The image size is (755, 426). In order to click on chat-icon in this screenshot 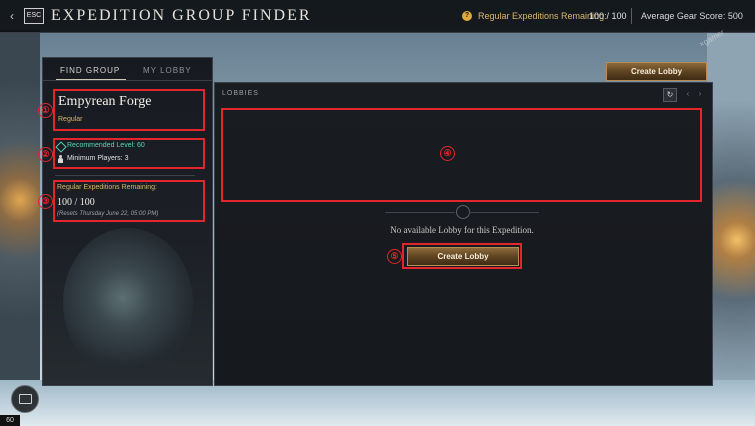, I will do `click(25, 399)`.